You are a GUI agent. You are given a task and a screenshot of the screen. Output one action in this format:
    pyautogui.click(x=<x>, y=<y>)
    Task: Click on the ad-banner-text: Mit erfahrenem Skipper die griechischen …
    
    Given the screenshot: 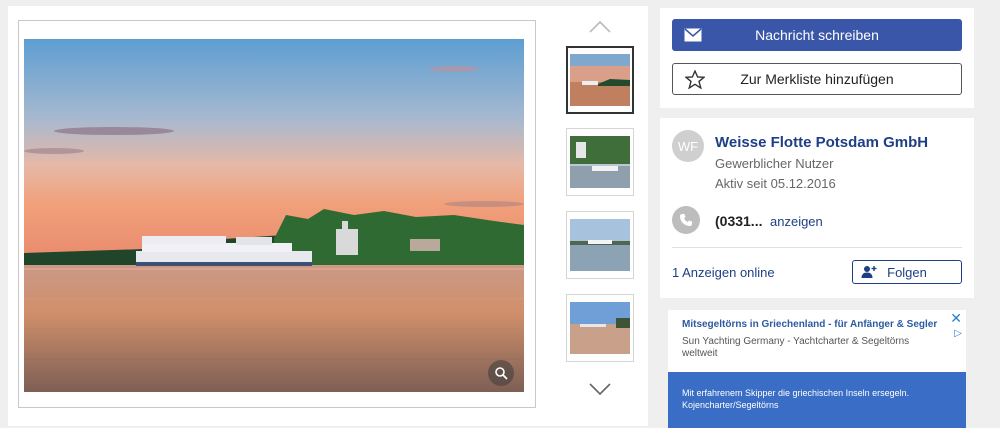 What is the action you would take?
    pyautogui.click(x=796, y=399)
    